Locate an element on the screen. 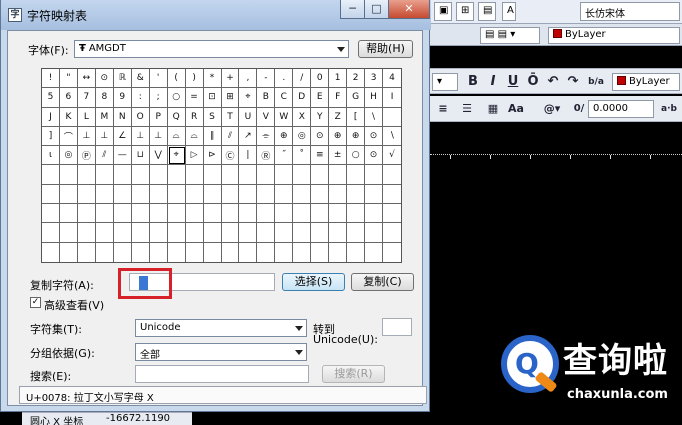 This screenshot has width=682, height=425. char-cell: 8 is located at coordinates (104, 98).